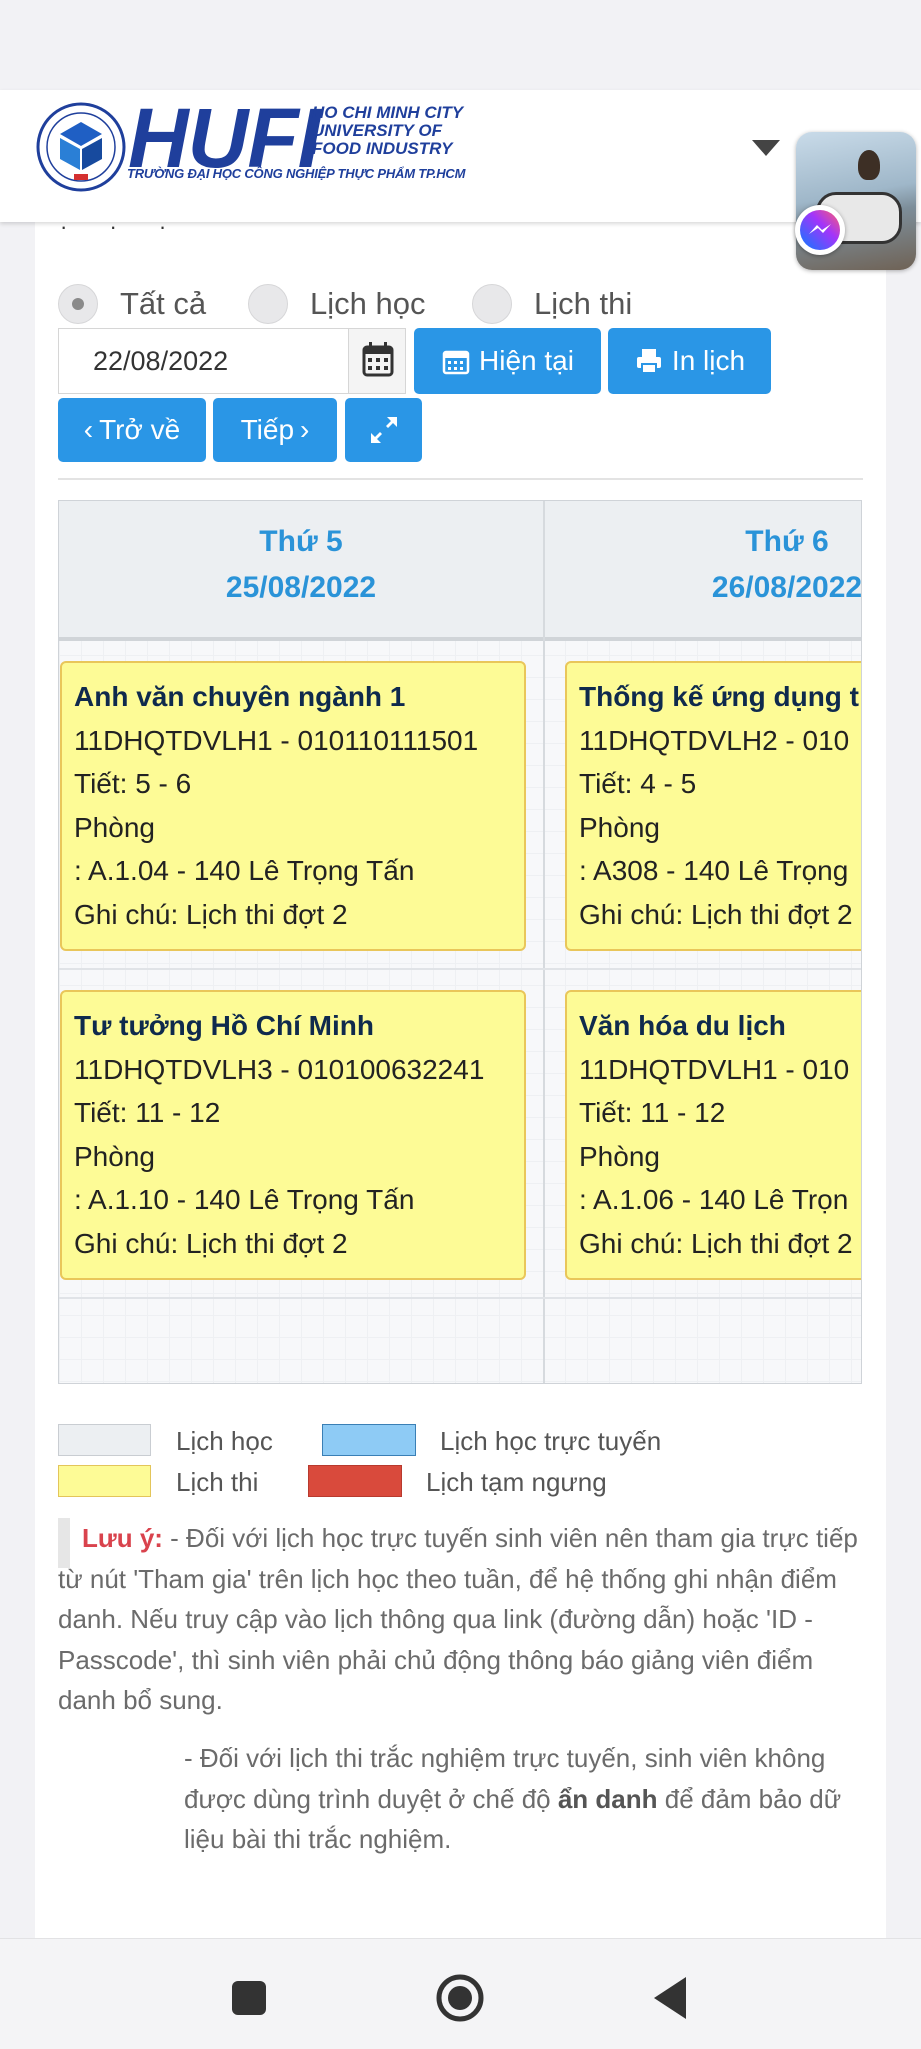  Describe the element at coordinates (820, 230) in the screenshot. I see `messenger-icon` at that location.